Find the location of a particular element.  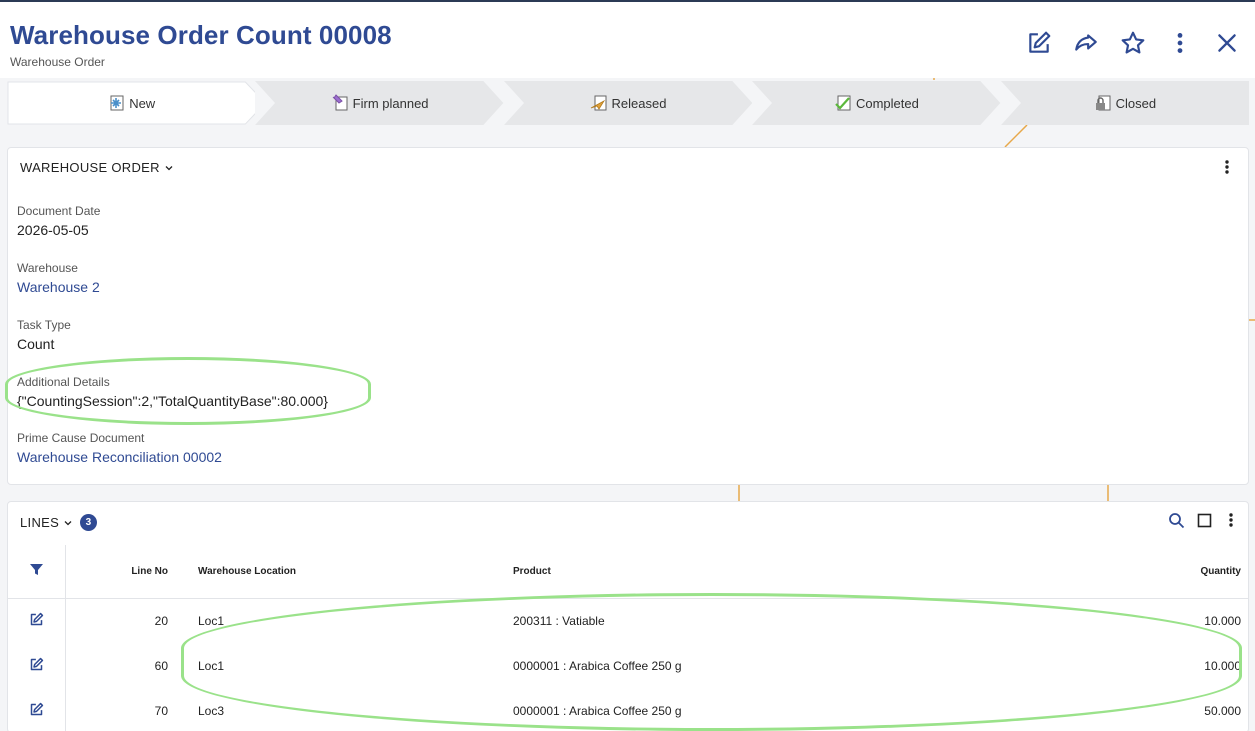

stage-firm-planned: Firm planned is located at coordinates (379, 103).